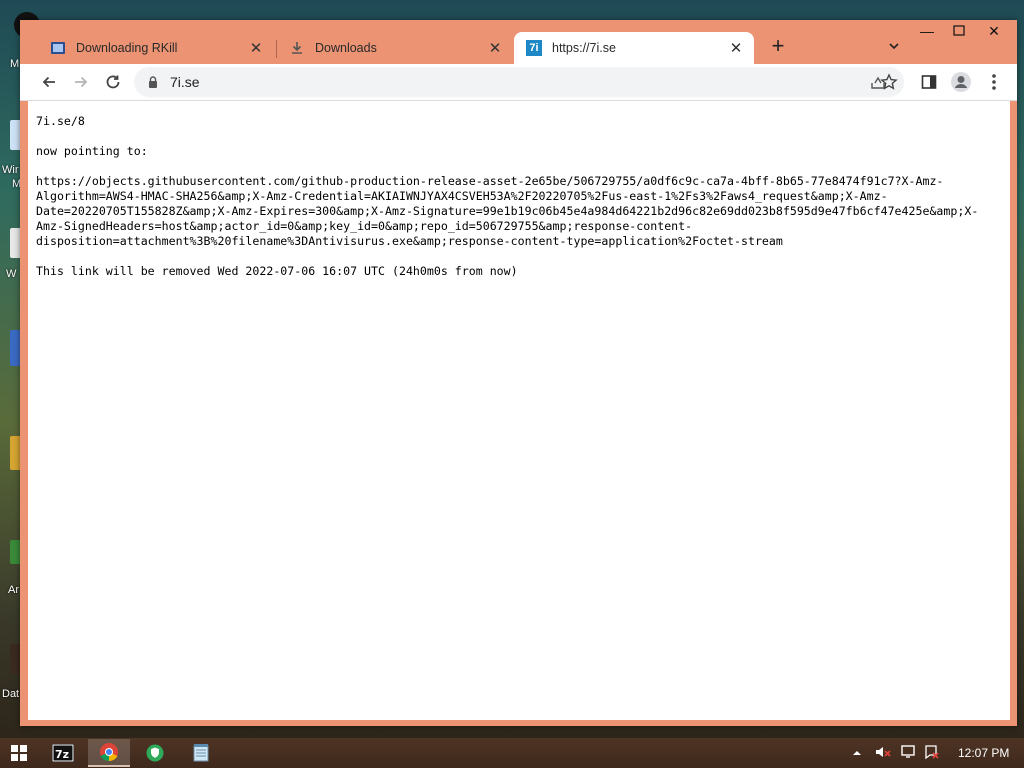 This screenshot has height=768, width=1024. I want to click on reload-button, so click(113, 82).